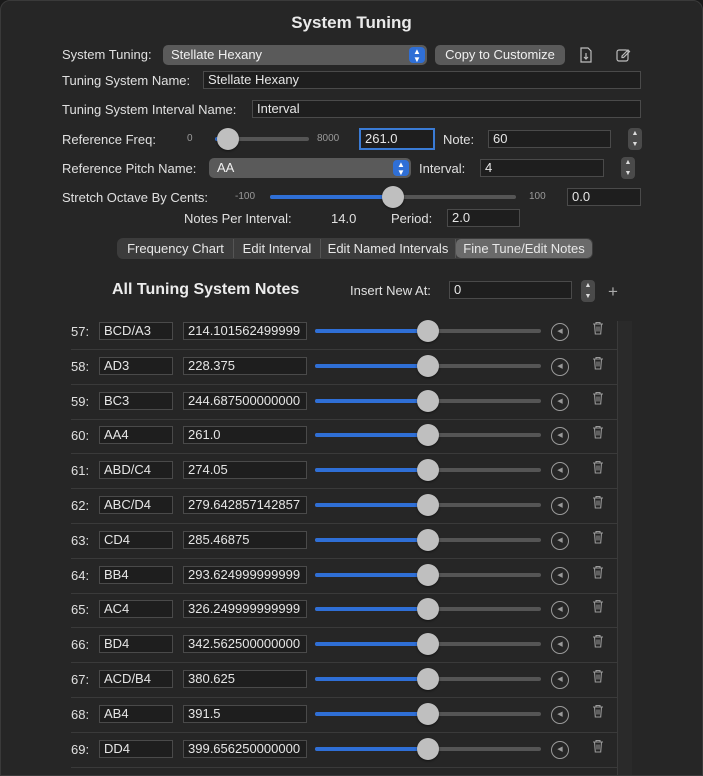 This screenshot has height=776, width=703. Describe the element at coordinates (586, 56) in the screenshot. I see `document-export-icon` at that location.